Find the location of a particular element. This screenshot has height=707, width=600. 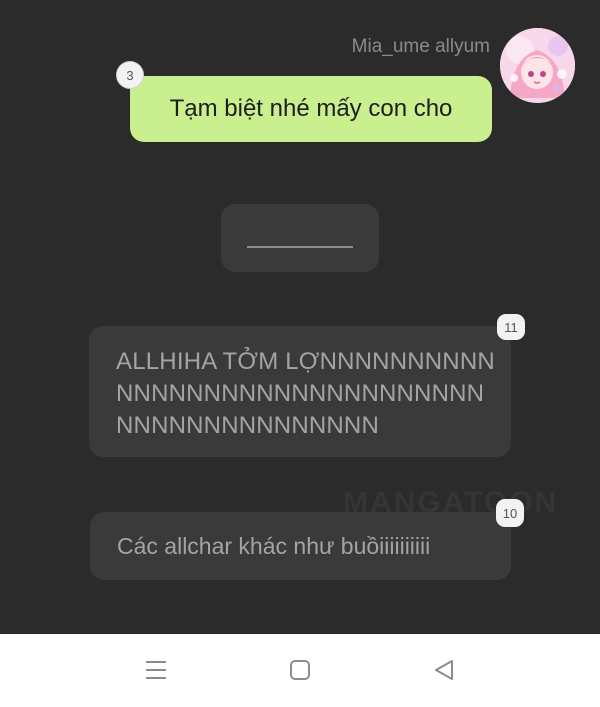

comment-count-badge: 3 is located at coordinates (130, 75).